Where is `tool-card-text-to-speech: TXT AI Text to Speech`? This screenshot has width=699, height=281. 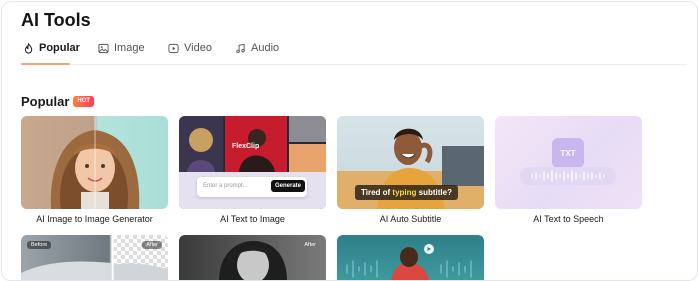 tool-card-text-to-speech: TXT AI Text to Speech is located at coordinates (568, 170).